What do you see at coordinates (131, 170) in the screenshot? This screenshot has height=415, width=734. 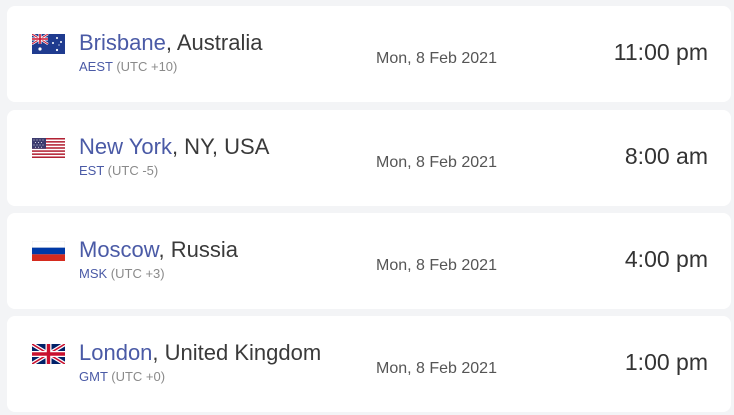 I see `timezone-offset: (UTC -5)` at bounding box center [131, 170].